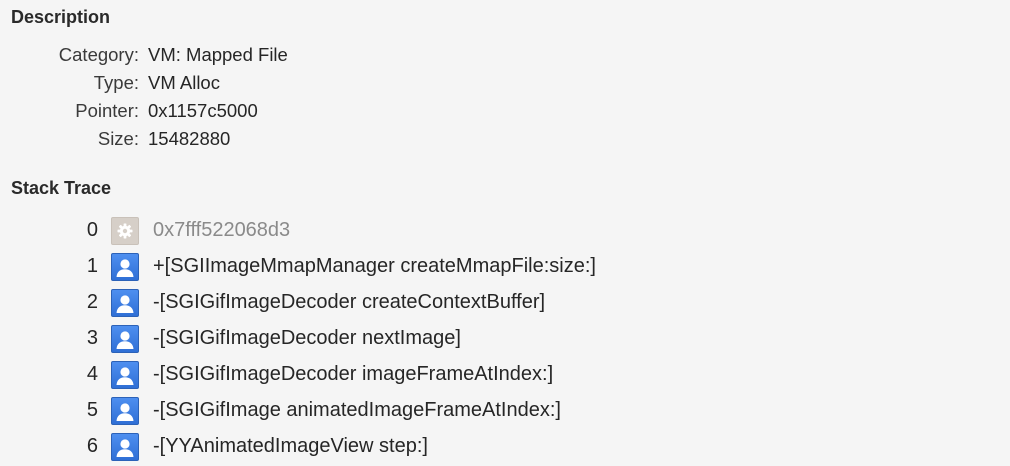 The height and width of the screenshot is (466, 1010). Describe the element at coordinates (107, 110) in the screenshot. I see `field-key: Pointer:` at that location.